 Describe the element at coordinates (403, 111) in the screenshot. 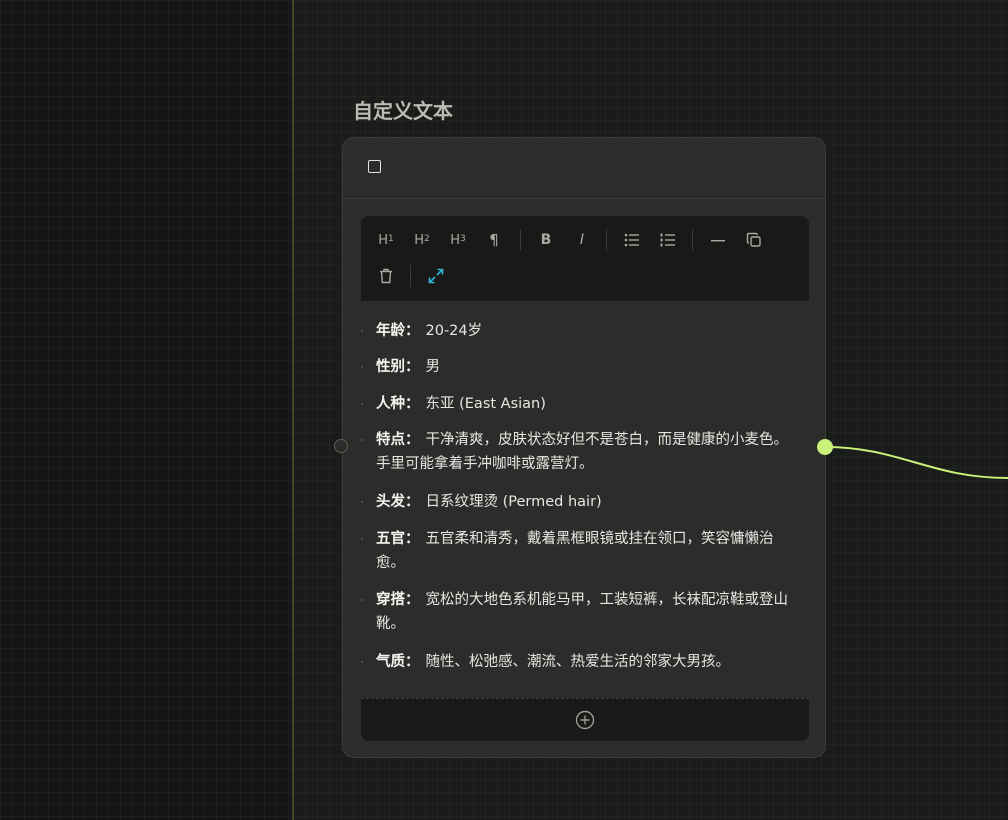

I see `node-title: 自定义文本` at that location.